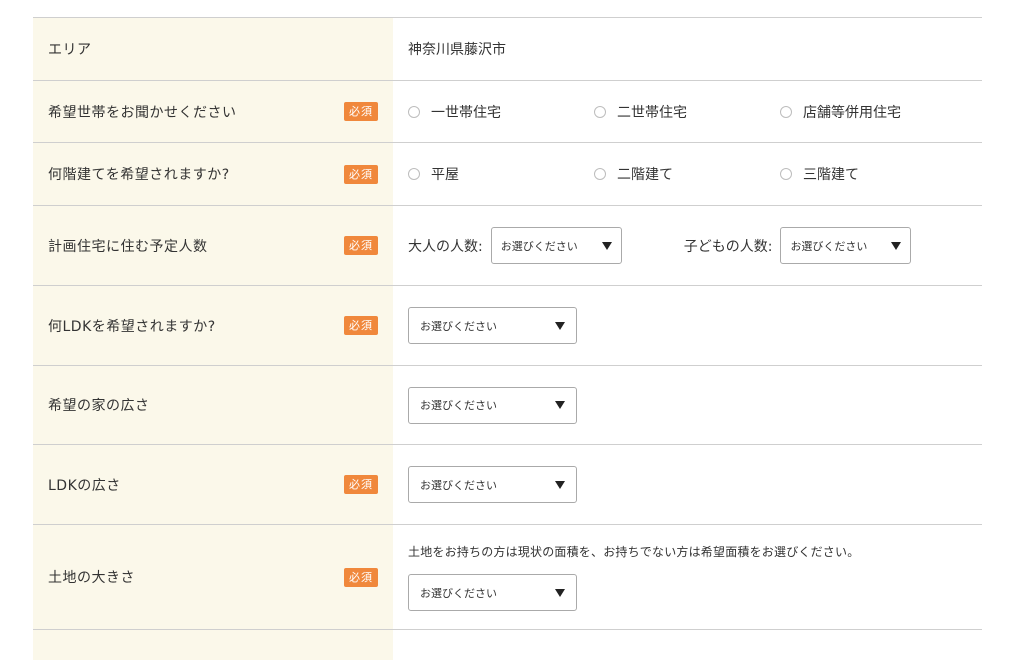 The width and height of the screenshot is (1024, 660). I want to click on form-value-cell: 大人の人数: お選びください 子どもの人数: お選びください, so click(687, 245).